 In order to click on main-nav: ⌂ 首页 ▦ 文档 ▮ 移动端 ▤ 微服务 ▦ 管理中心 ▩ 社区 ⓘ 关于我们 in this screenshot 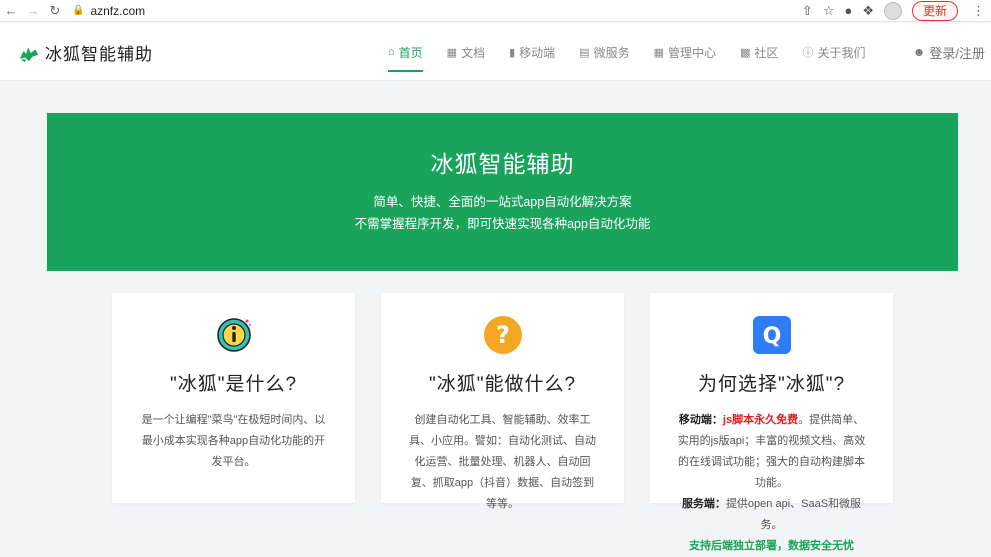, I will do `click(638, 52)`.